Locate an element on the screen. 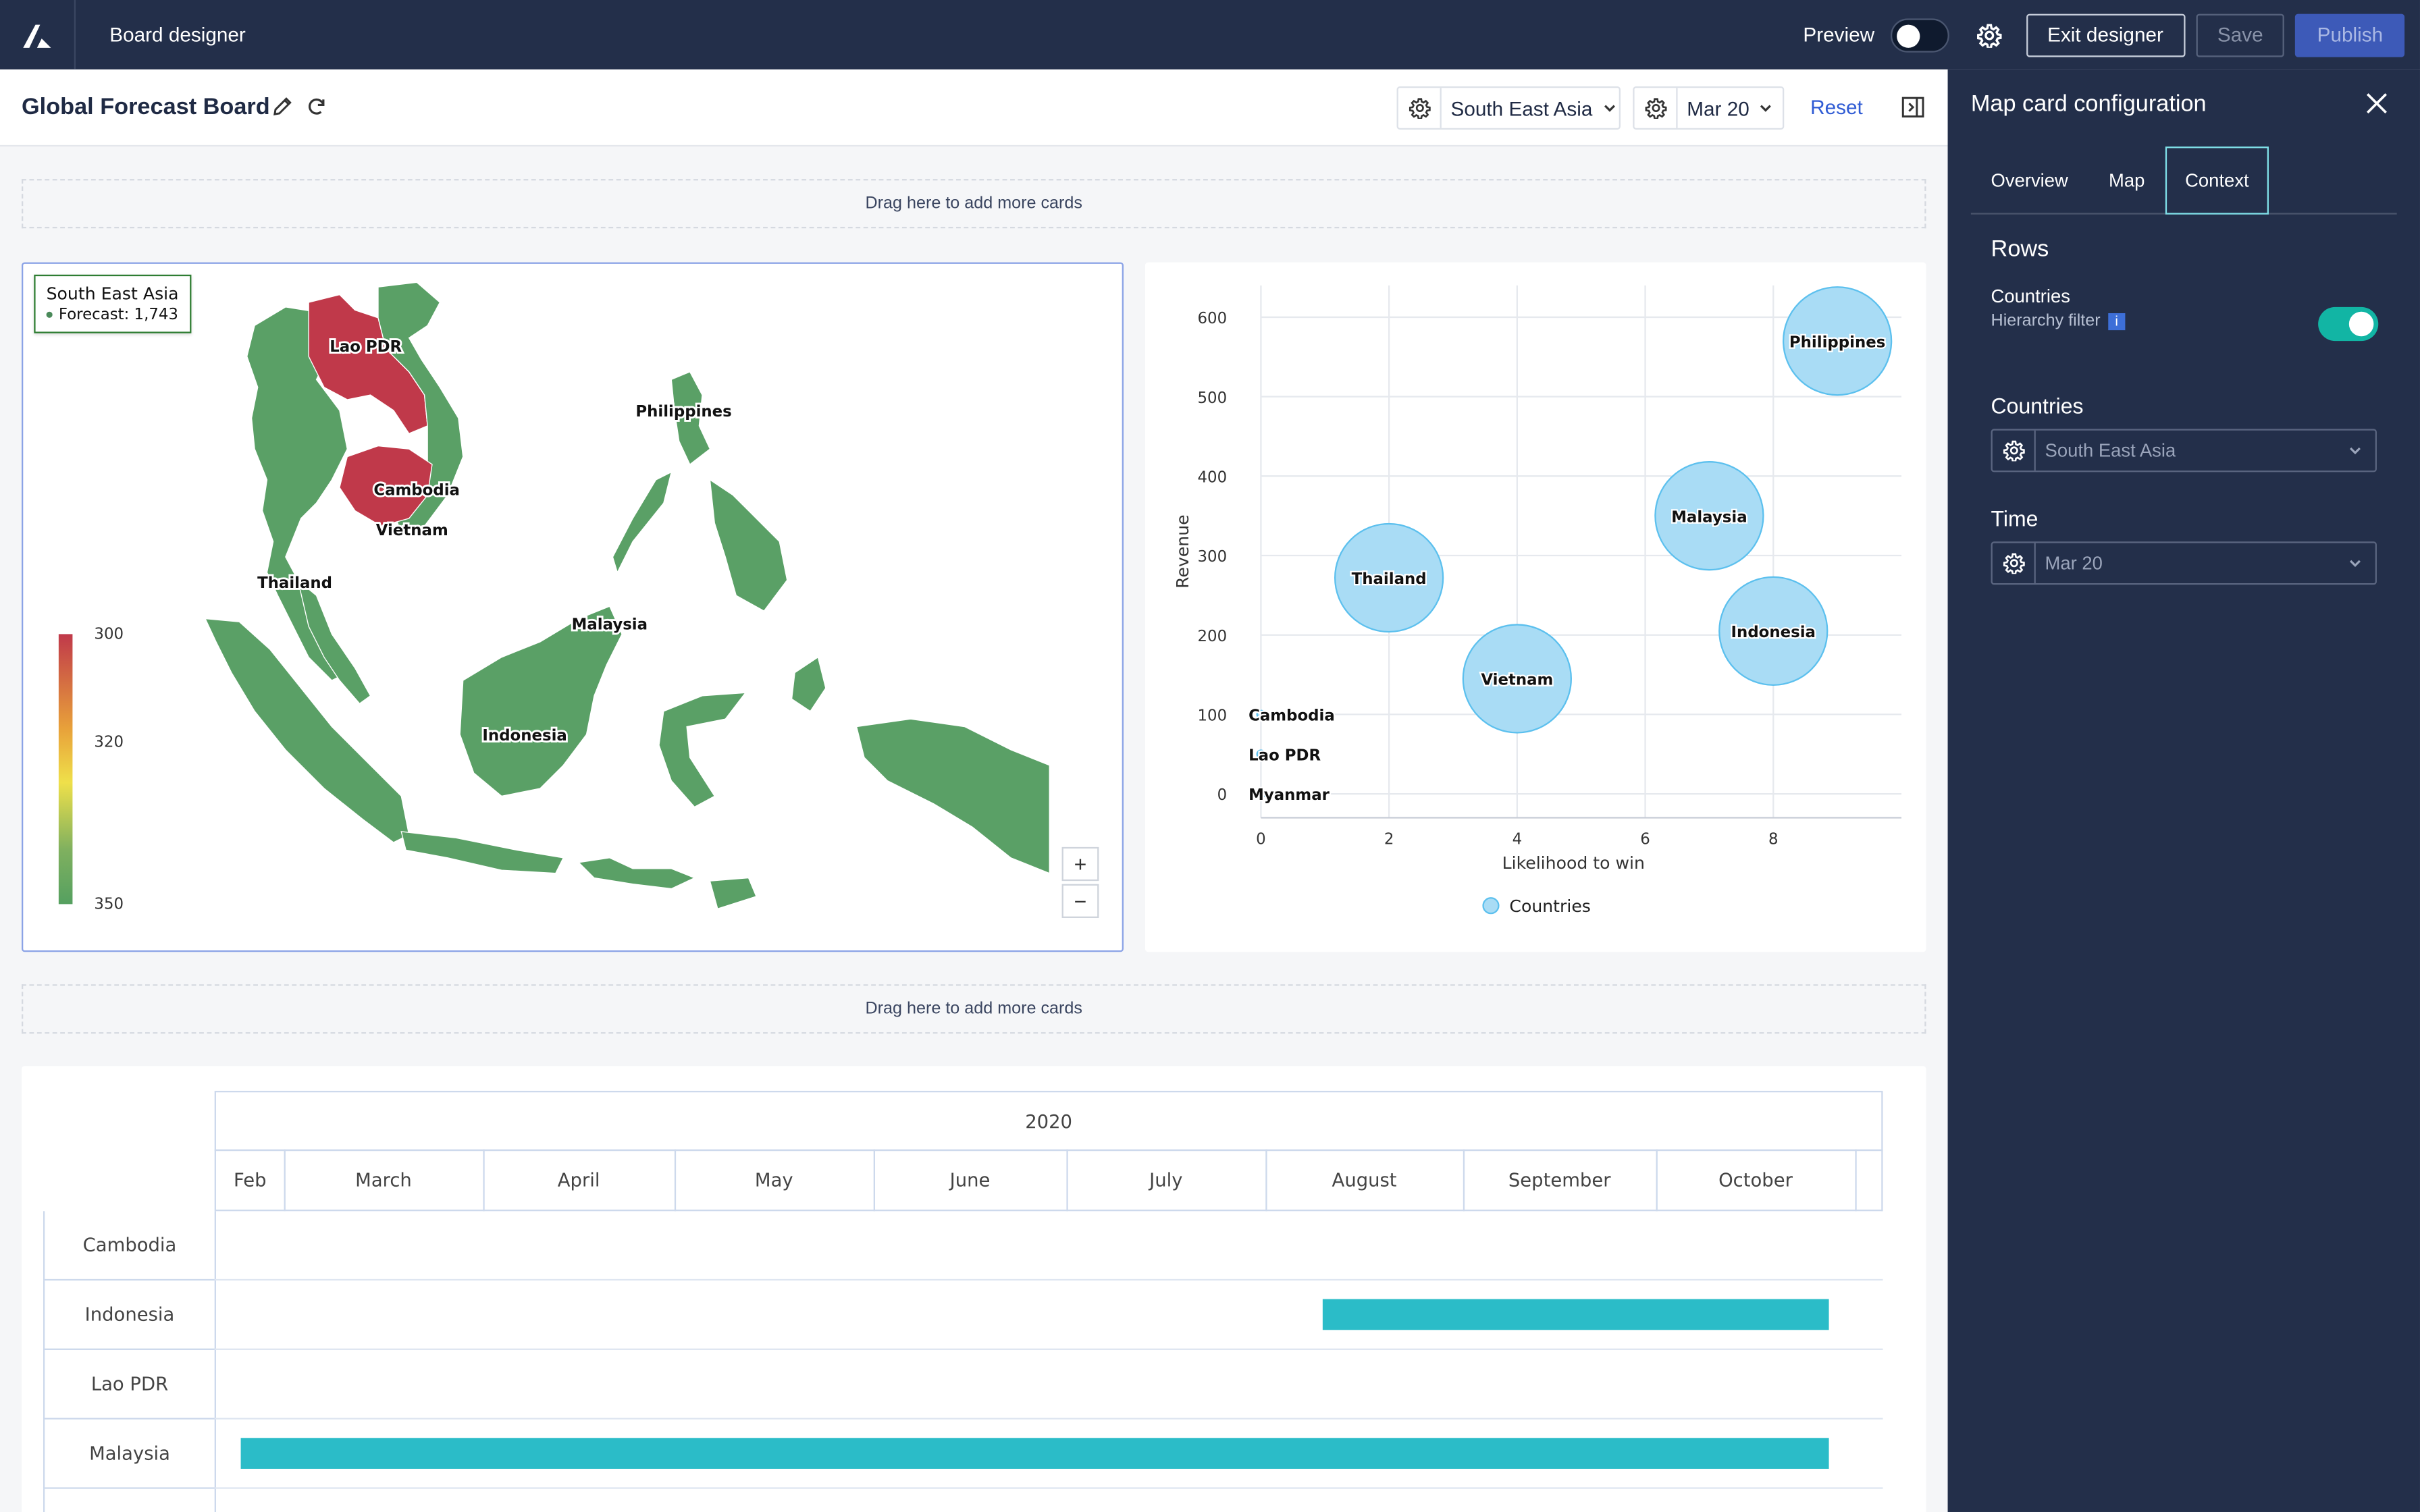 The width and height of the screenshot is (2420, 1512). gantt-month-header: July is located at coordinates (1166, 1180).